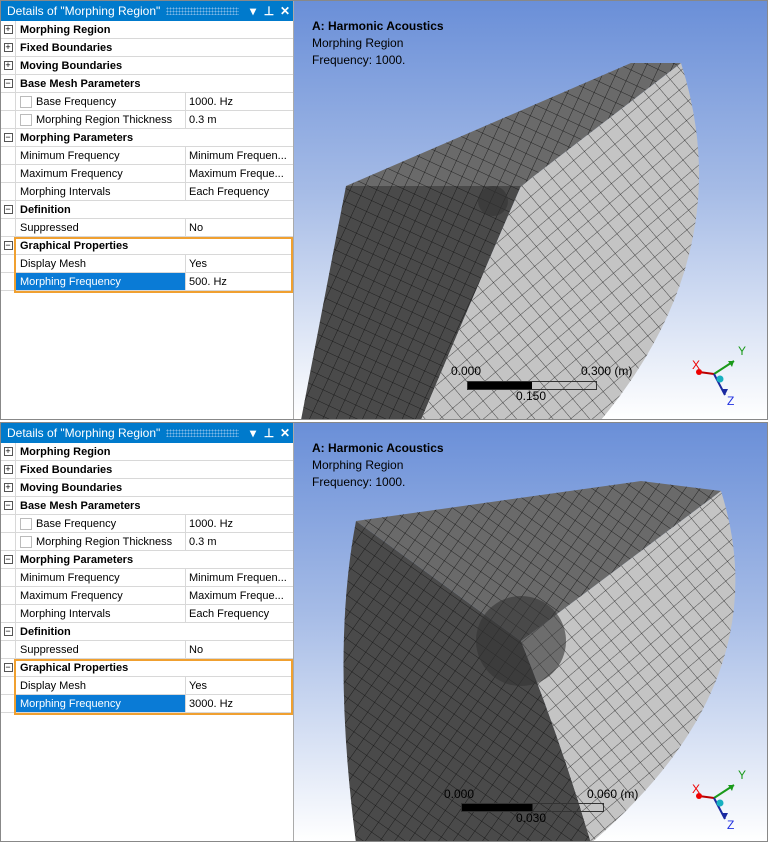 The height and width of the screenshot is (842, 768). What do you see at coordinates (147, 282) in the screenshot?
I see `property-row: Morphing Frequency 500. Hz` at bounding box center [147, 282].